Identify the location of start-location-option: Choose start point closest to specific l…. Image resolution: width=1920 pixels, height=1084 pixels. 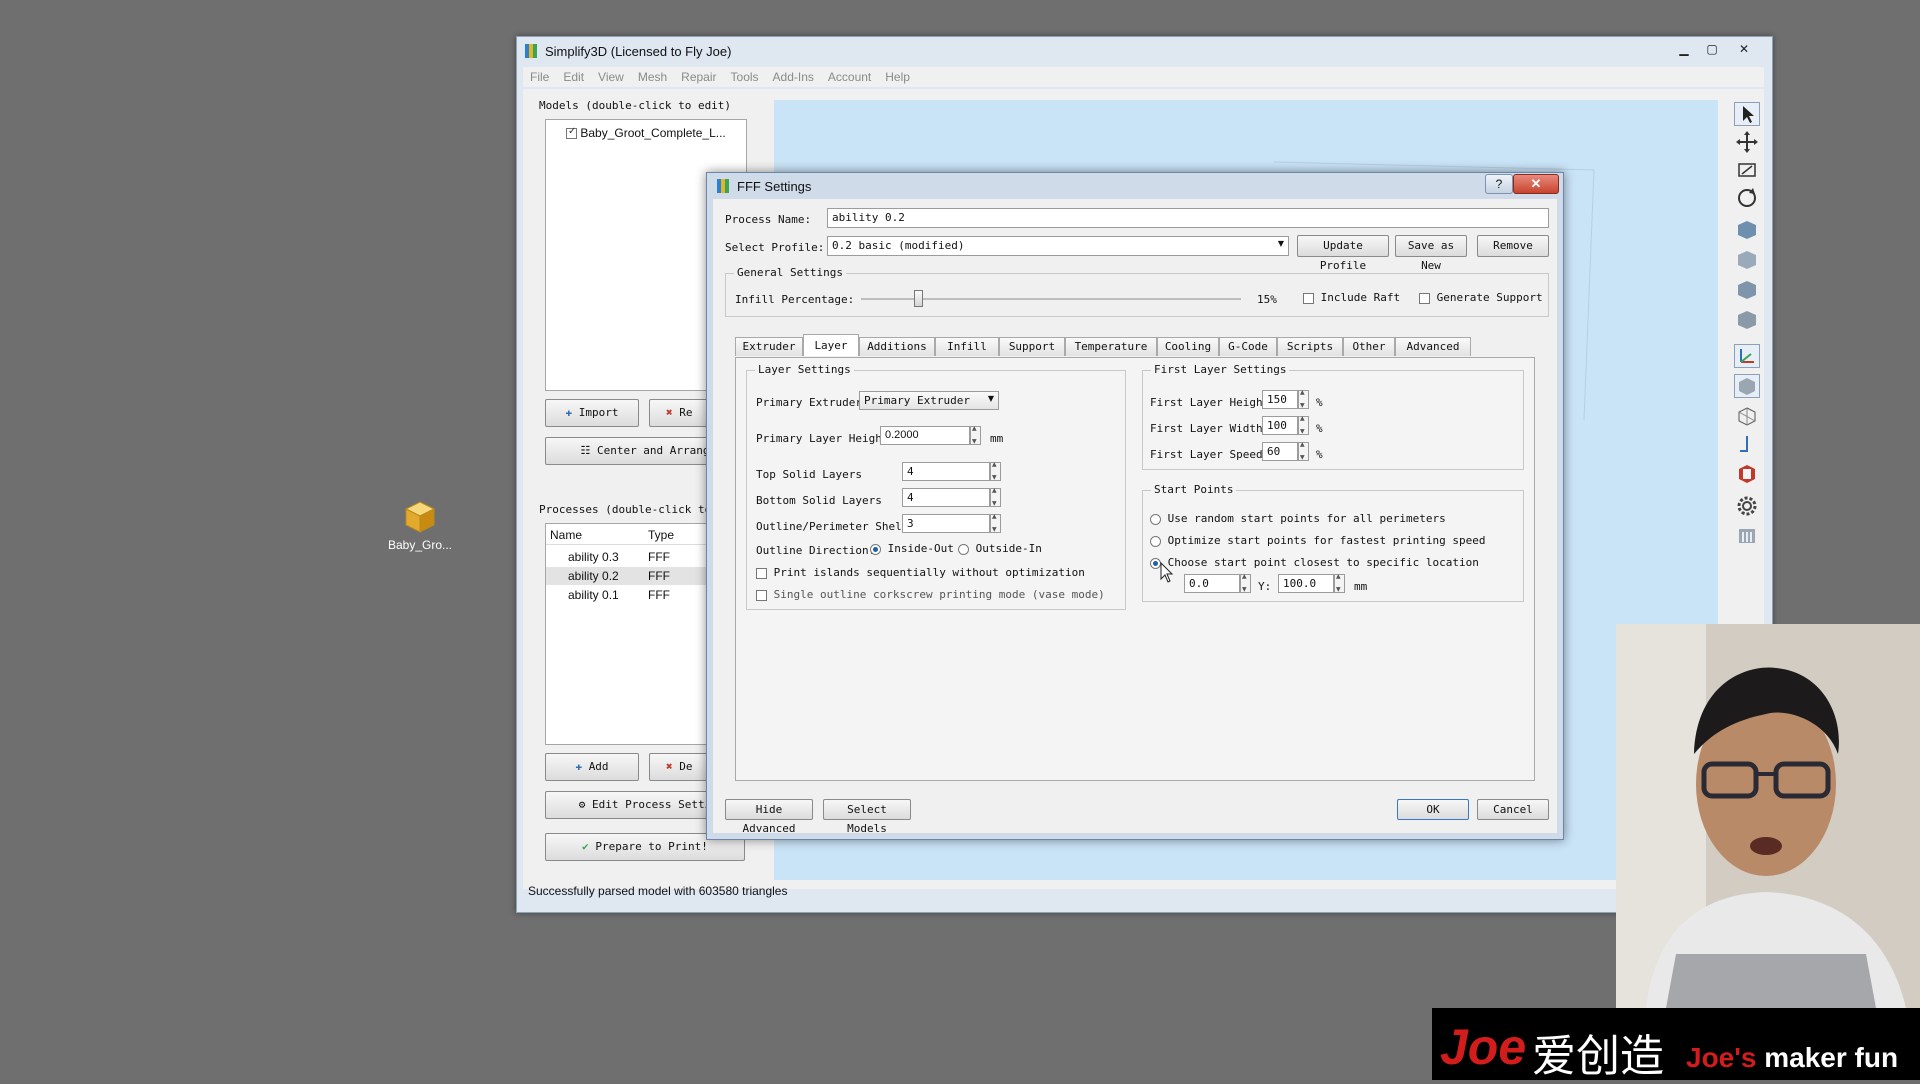
(1314, 562).